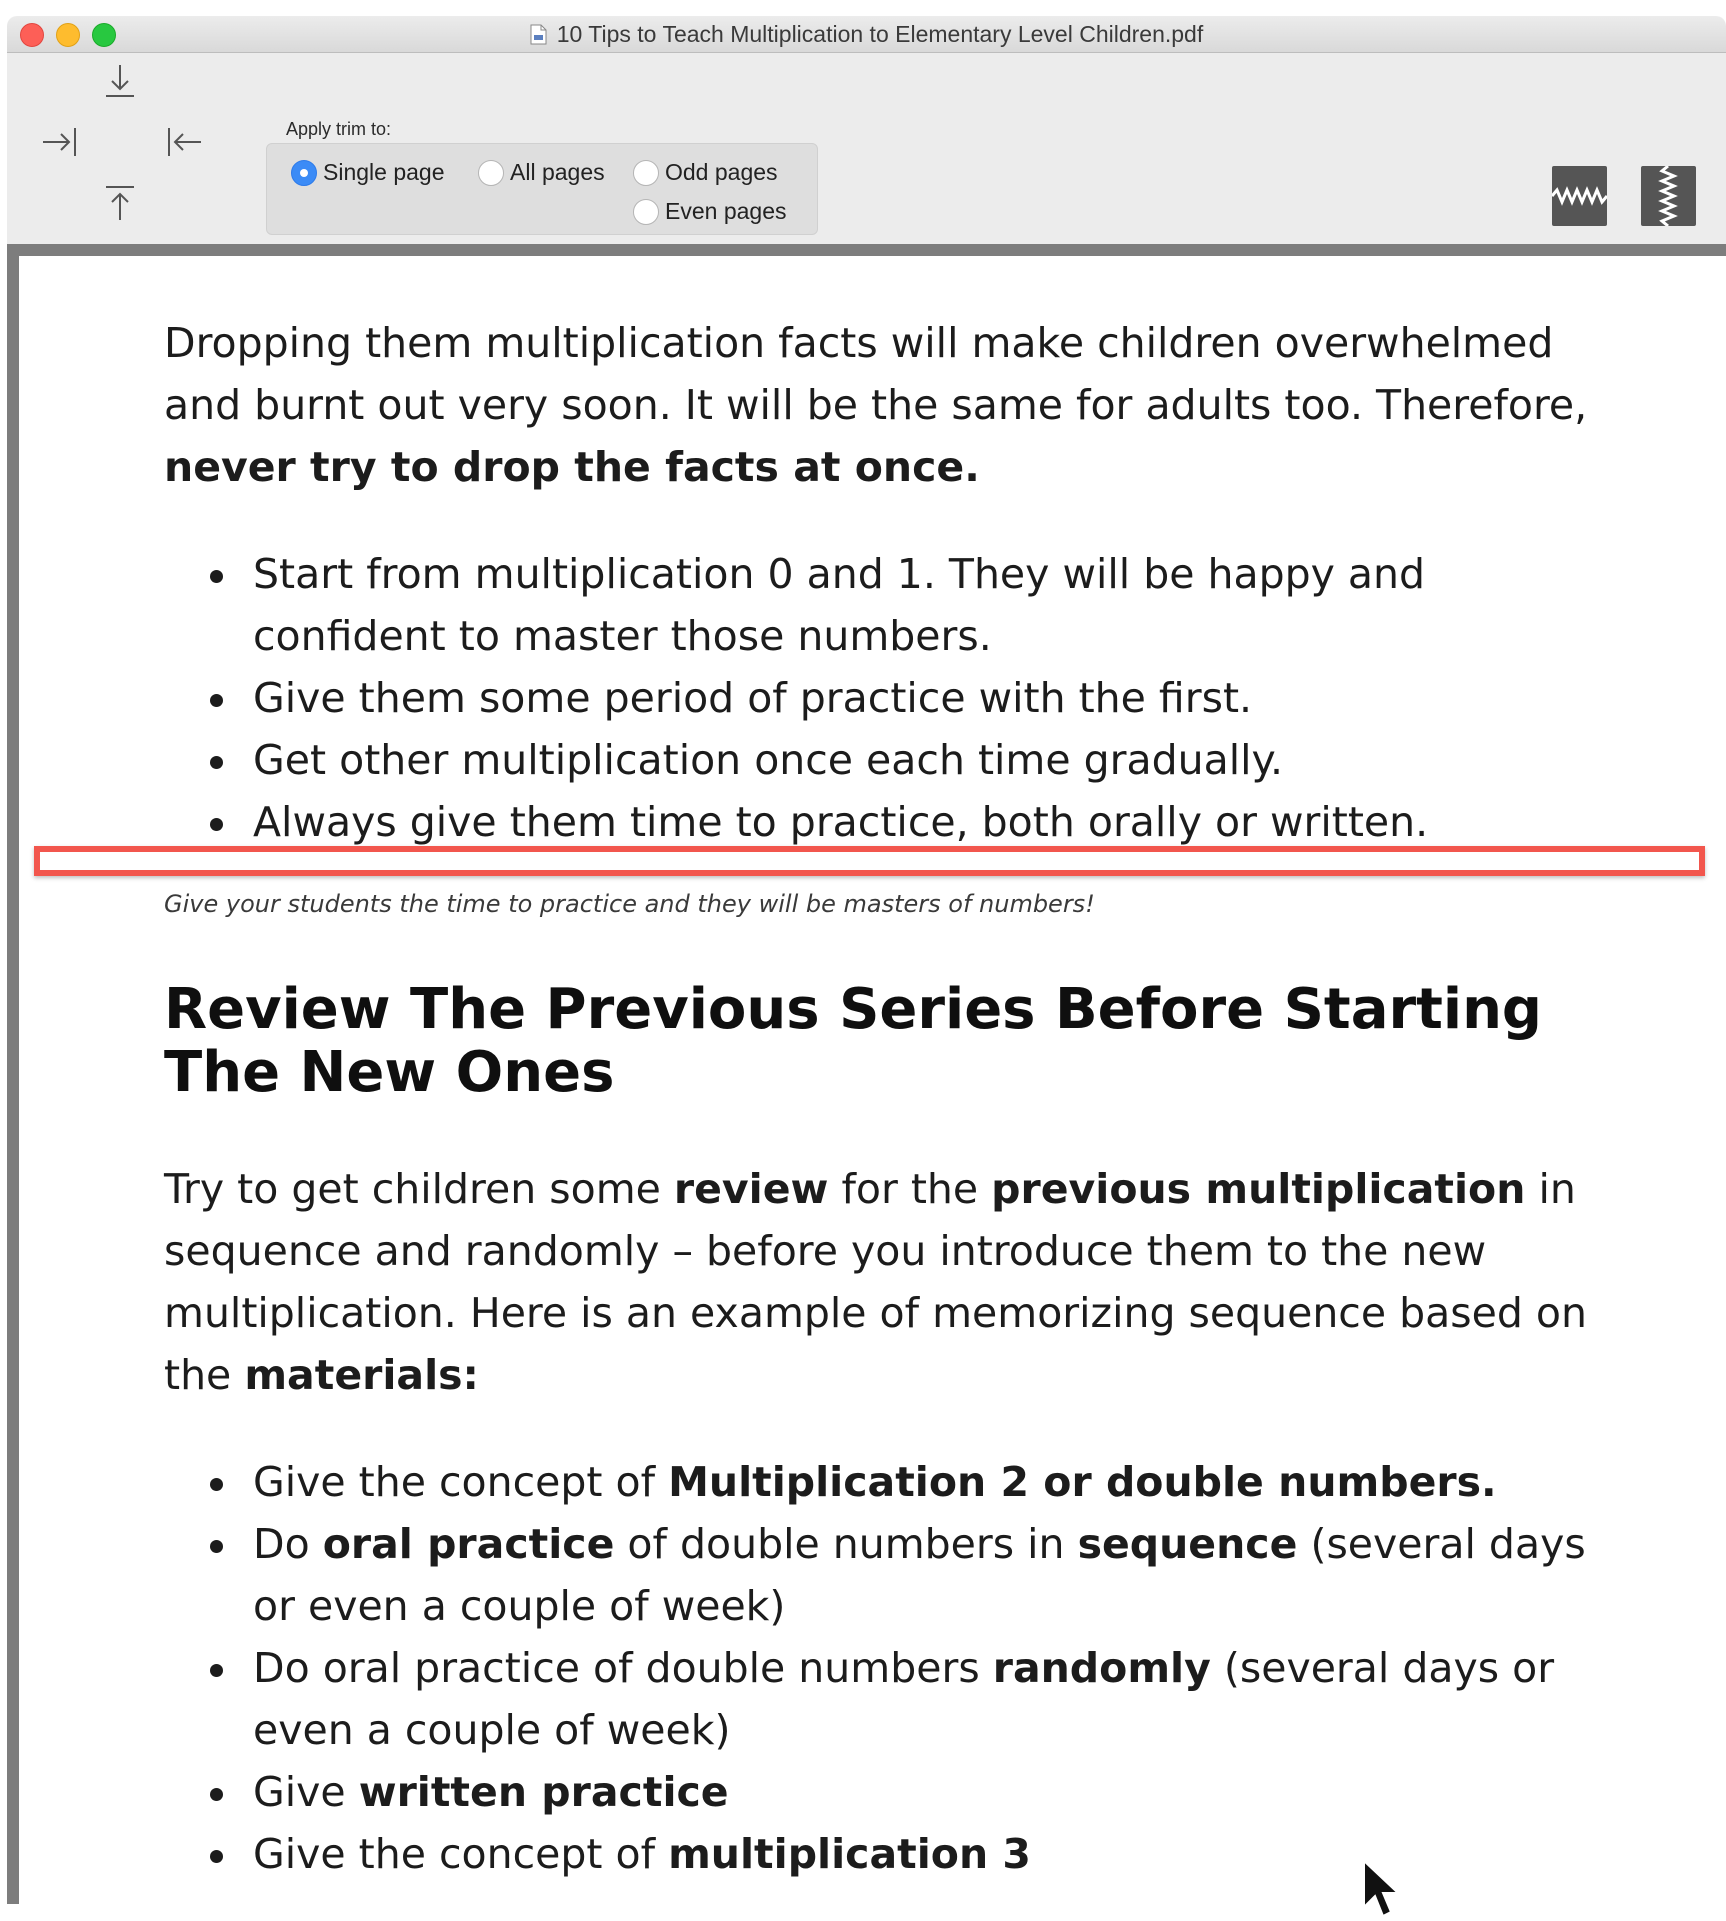 Image resolution: width=1726 pixels, height=1921 pixels. What do you see at coordinates (184, 142) in the screenshot?
I see `arrow-left-to-bar-icon` at bounding box center [184, 142].